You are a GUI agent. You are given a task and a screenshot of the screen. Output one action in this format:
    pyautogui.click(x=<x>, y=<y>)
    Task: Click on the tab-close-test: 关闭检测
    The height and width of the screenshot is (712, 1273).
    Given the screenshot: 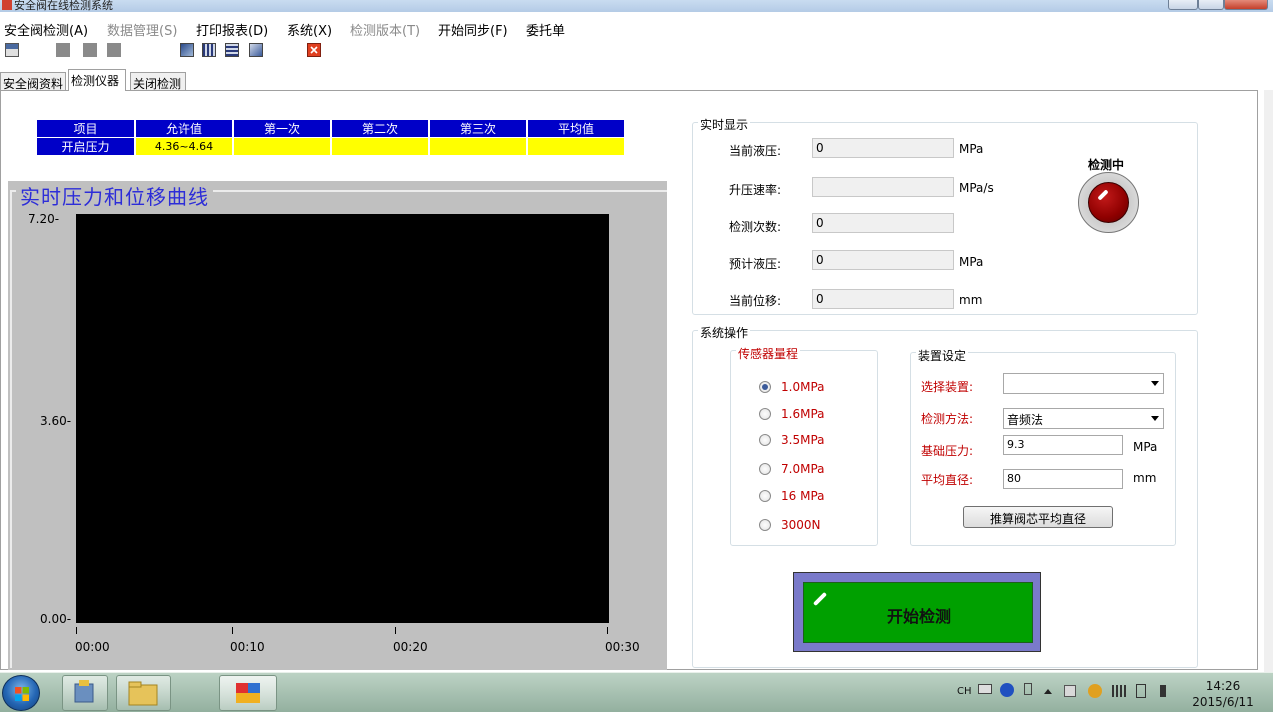 What is the action you would take?
    pyautogui.click(x=158, y=81)
    